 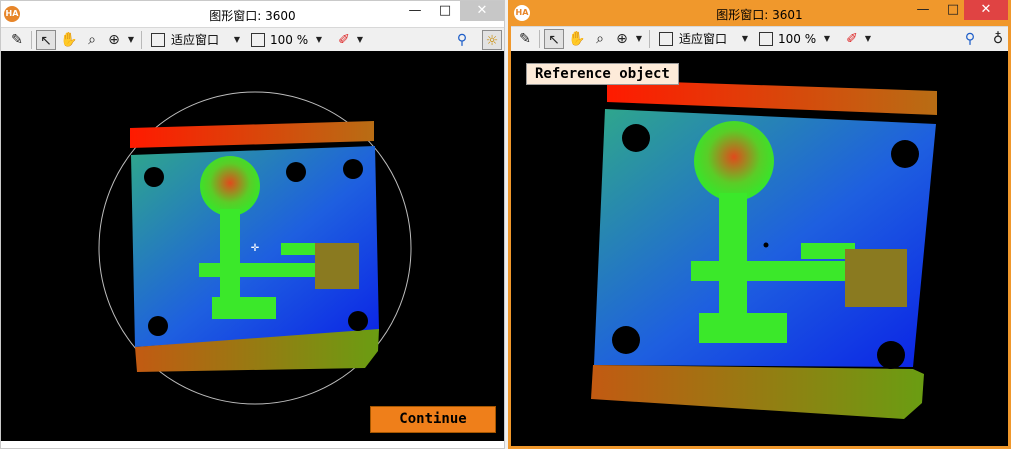 What do you see at coordinates (602, 74) in the screenshot?
I see `reference-object-label: Reference object` at bounding box center [602, 74].